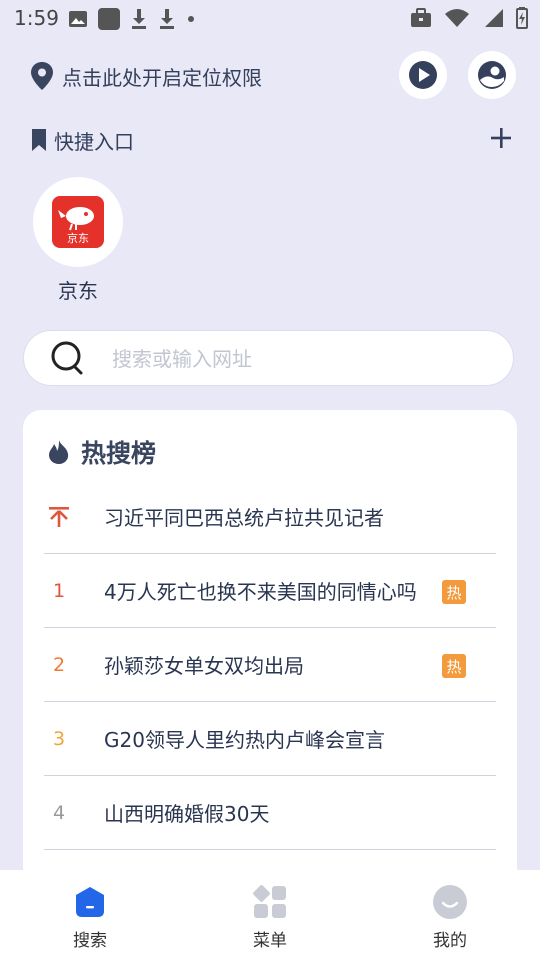 The image size is (540, 960). I want to click on nav-tab-profile: 我的, so click(450, 915).